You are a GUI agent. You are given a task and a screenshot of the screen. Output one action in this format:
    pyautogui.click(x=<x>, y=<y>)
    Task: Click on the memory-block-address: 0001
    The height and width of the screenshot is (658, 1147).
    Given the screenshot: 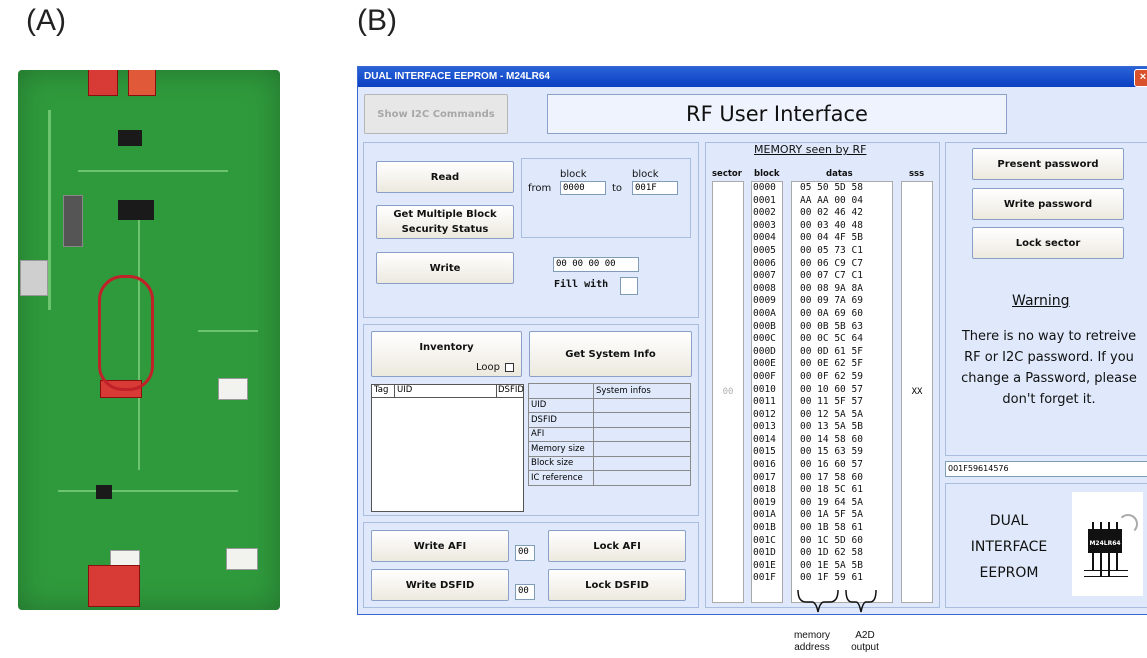 What is the action you would take?
    pyautogui.click(x=764, y=200)
    